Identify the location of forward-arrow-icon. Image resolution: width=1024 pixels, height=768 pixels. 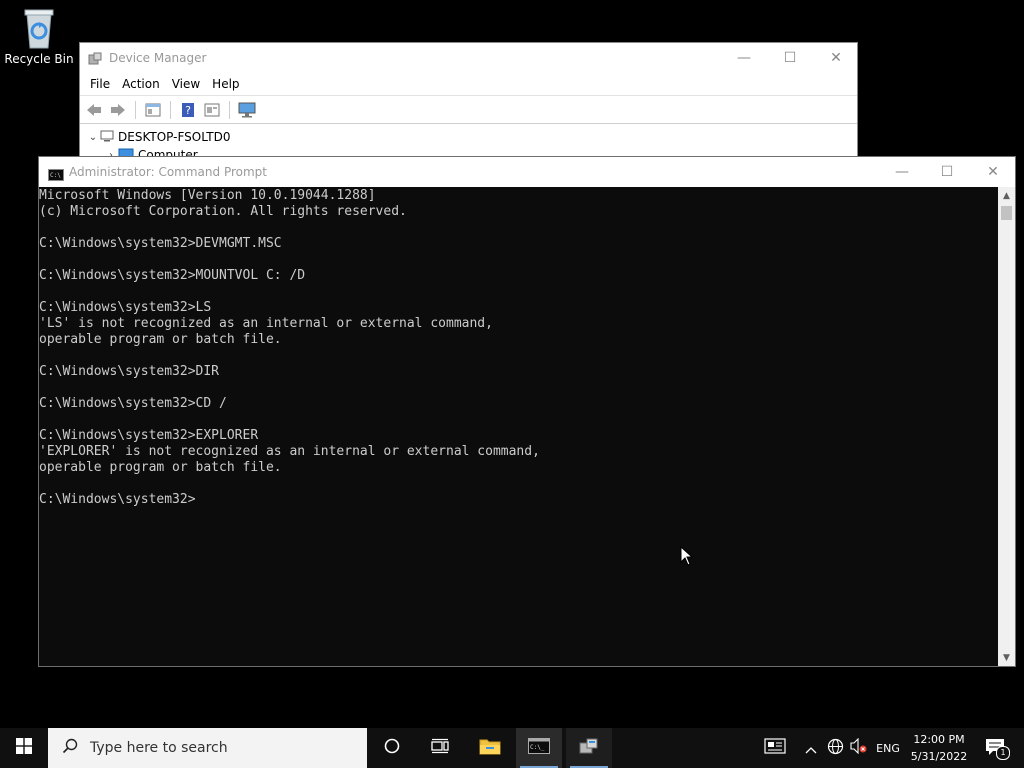
(118, 110).